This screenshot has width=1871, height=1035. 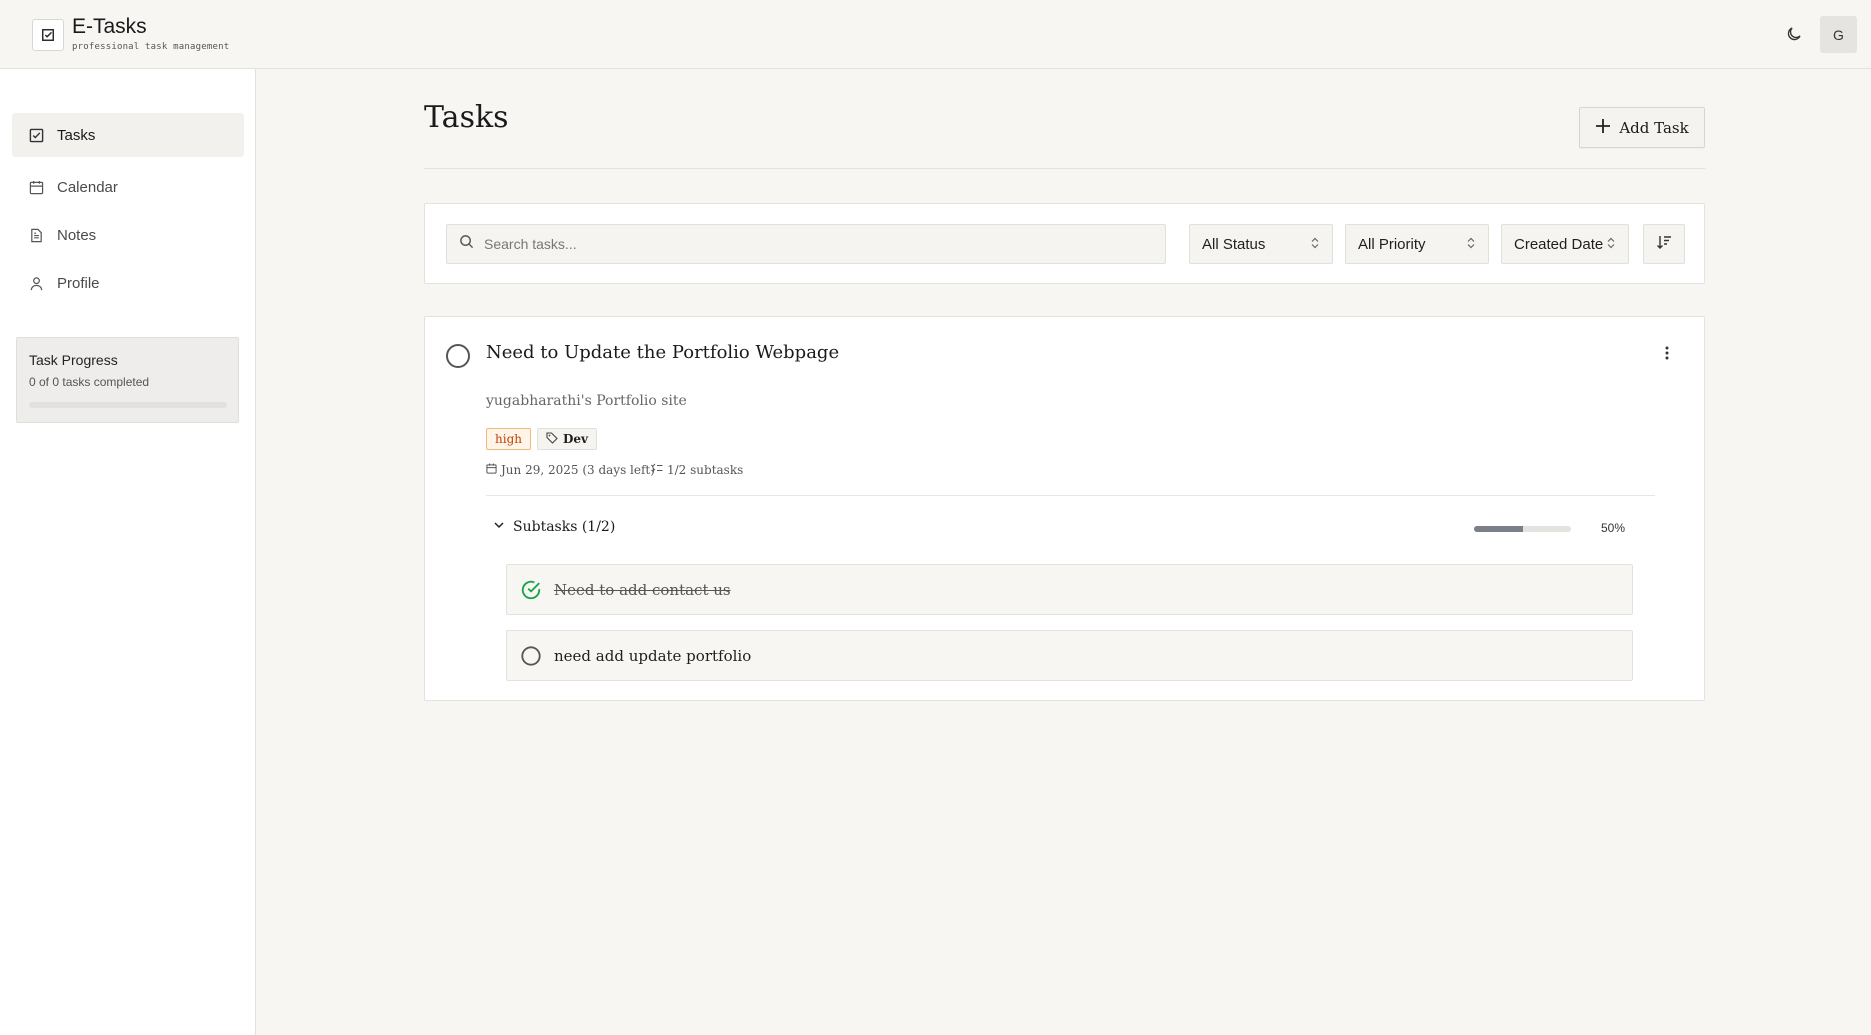 I want to click on app-logo-icon, so click(x=48, y=35).